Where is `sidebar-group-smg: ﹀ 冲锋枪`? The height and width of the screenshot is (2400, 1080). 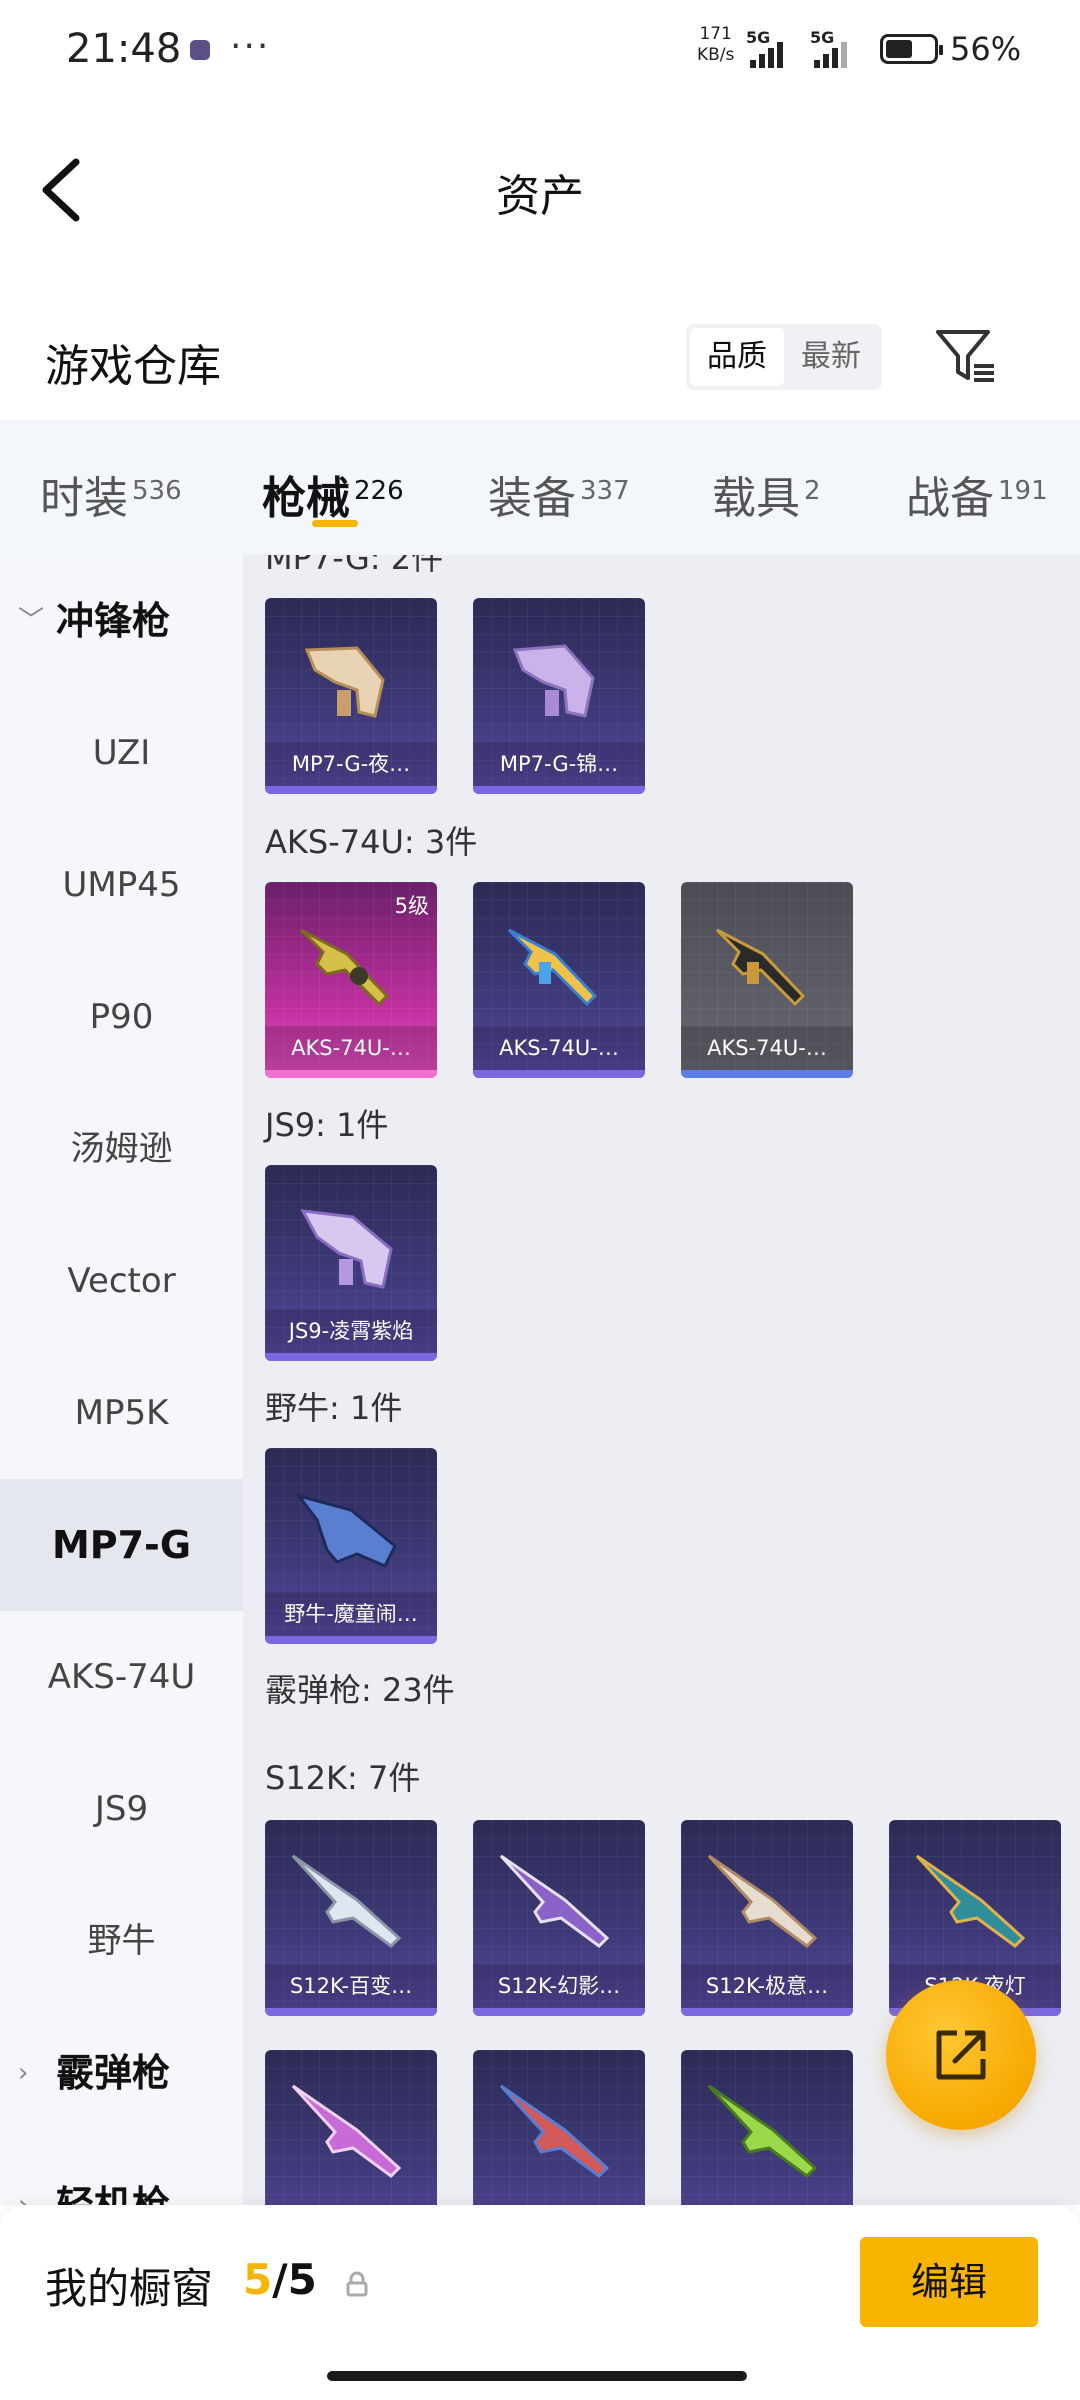
sidebar-group-smg: ﹀ 冲锋枪 is located at coordinates (121, 621).